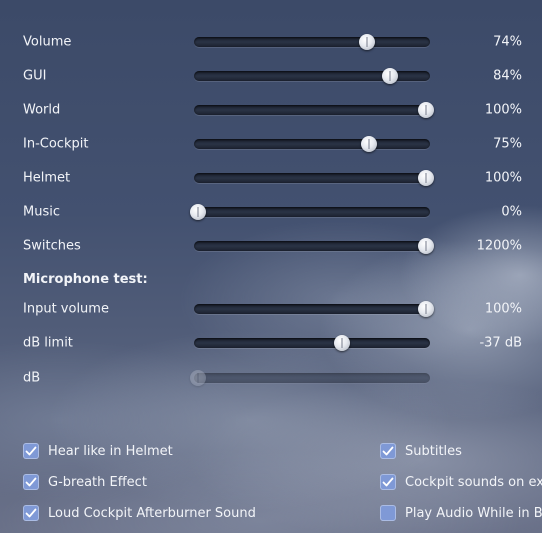  What do you see at coordinates (500, 343) in the screenshot?
I see `slider-value-db-limit: -37 dB` at bounding box center [500, 343].